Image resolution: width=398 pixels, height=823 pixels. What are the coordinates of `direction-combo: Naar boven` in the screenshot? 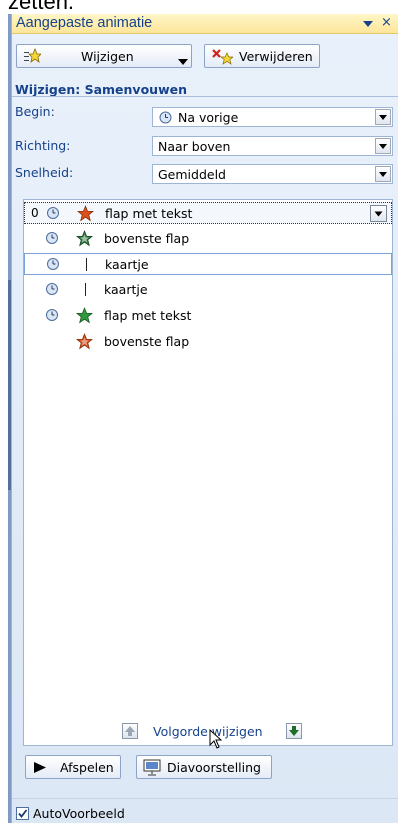 It's located at (272, 146).